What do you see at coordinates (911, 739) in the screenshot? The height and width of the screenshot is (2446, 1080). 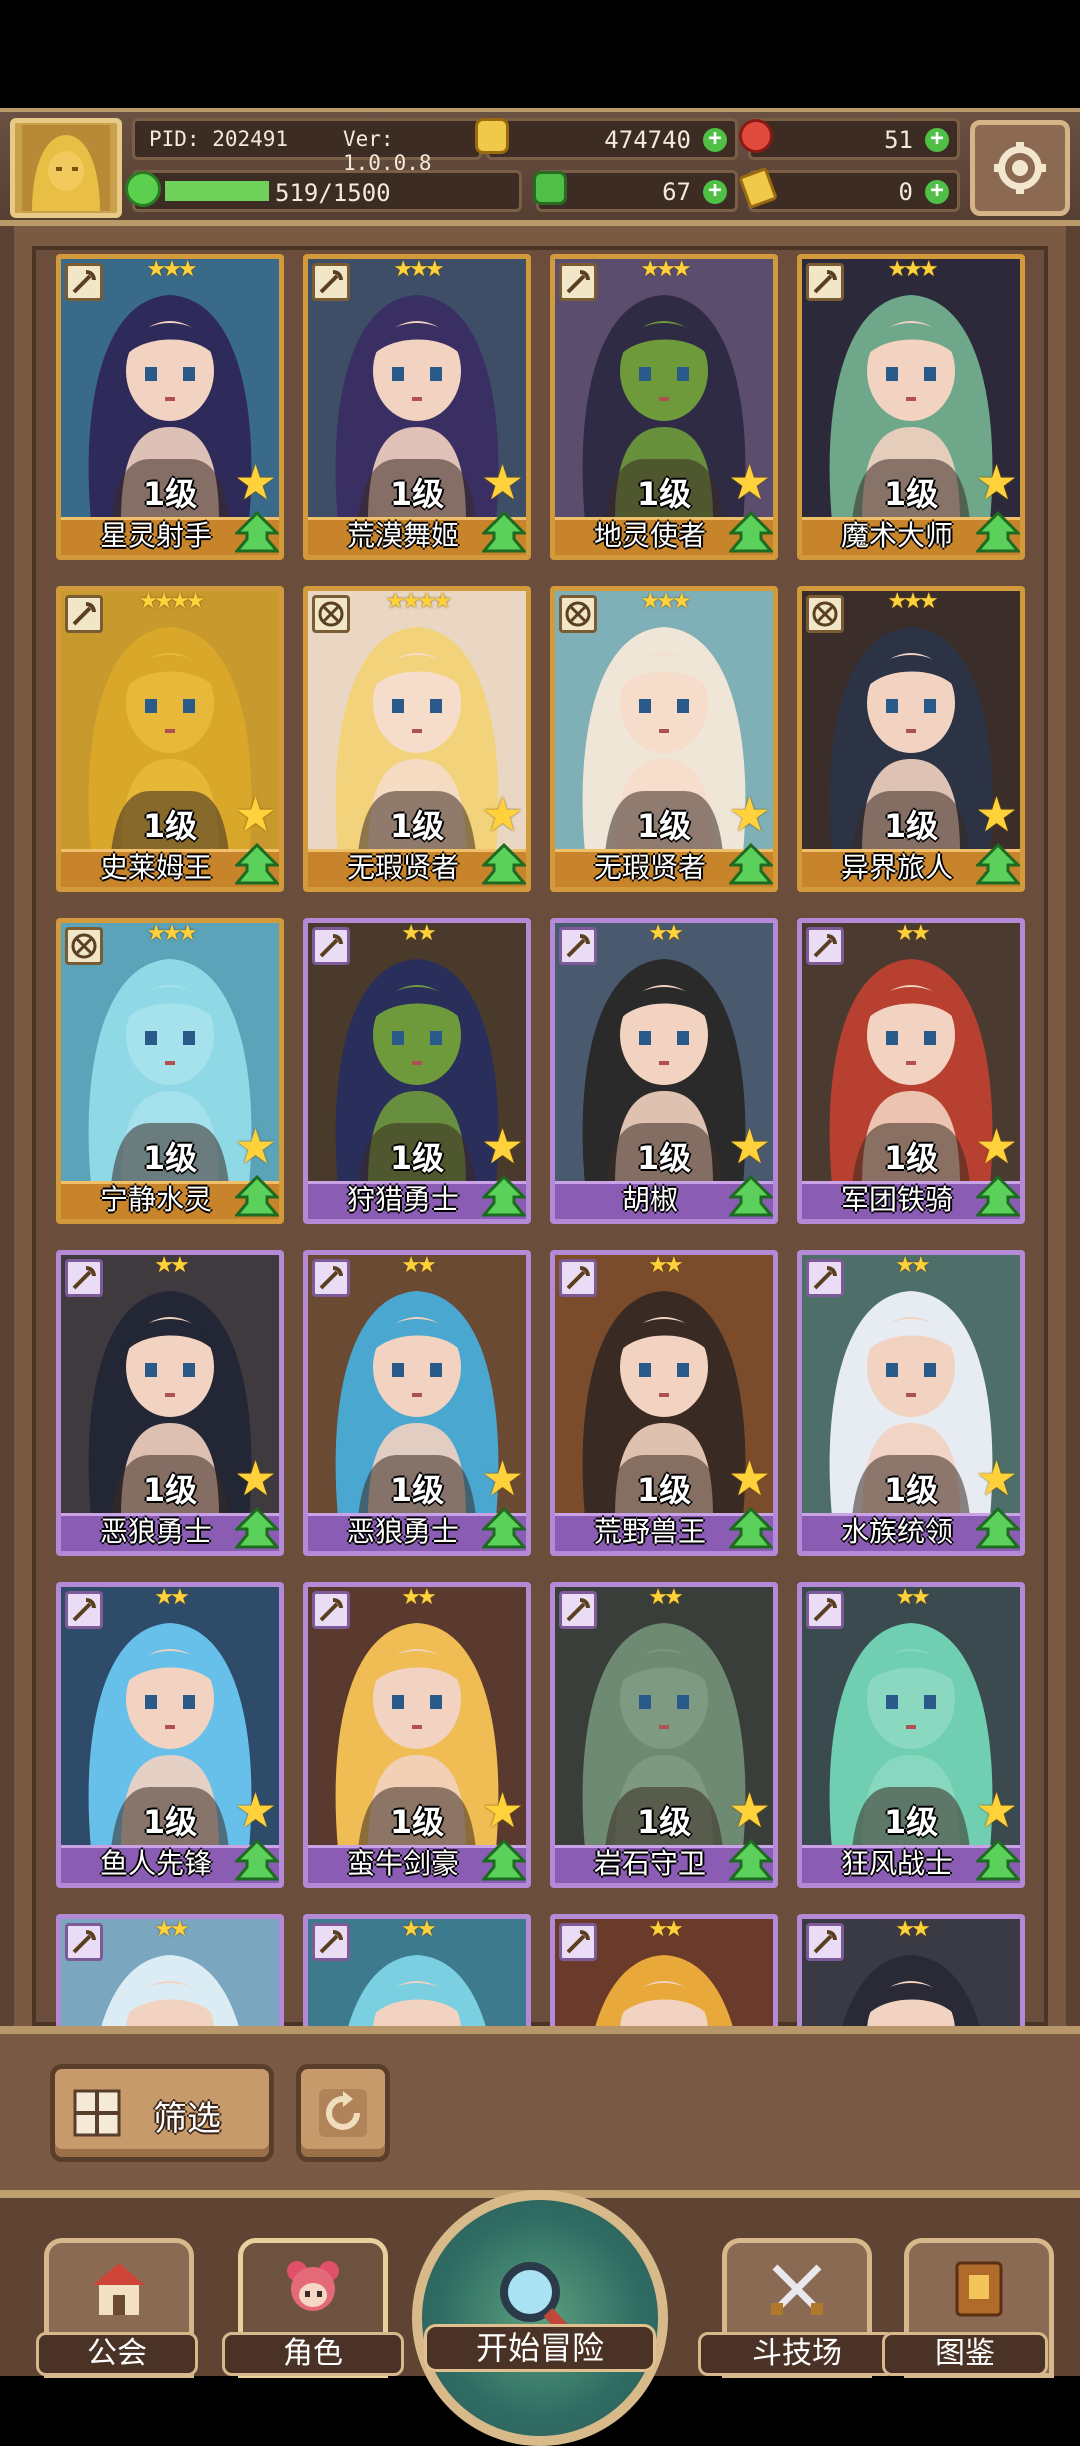 I see `hero-card: ★★★ 1级 ★ 异界旅人` at bounding box center [911, 739].